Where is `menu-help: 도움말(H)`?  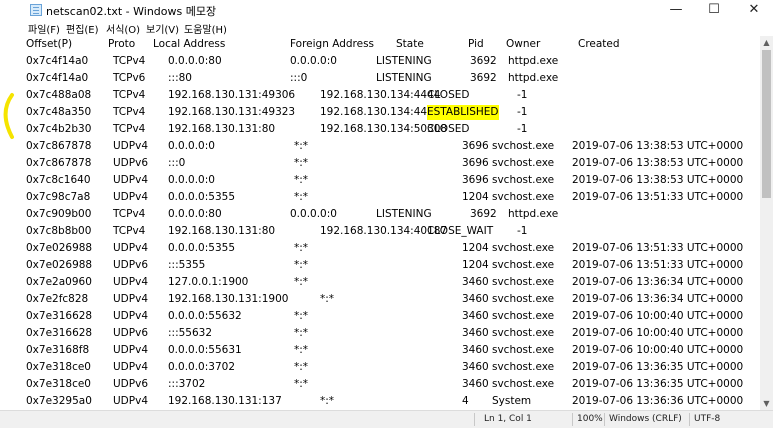 menu-help: 도움말(H) is located at coordinates (205, 28).